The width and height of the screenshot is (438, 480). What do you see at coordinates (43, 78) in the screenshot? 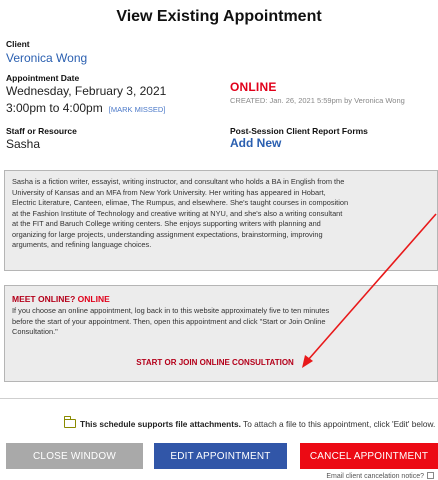
I see `appointment-date-label: Appointment Date` at bounding box center [43, 78].